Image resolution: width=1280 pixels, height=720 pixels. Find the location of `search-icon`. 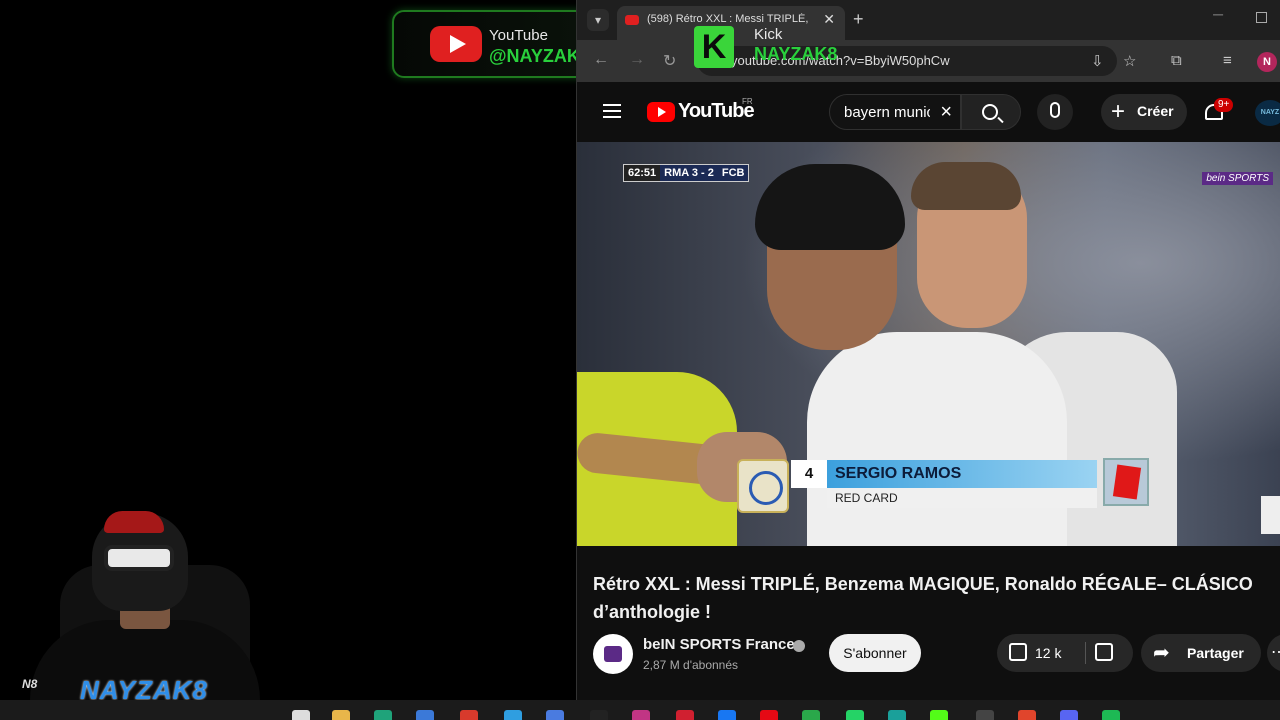

search-icon is located at coordinates (990, 112).